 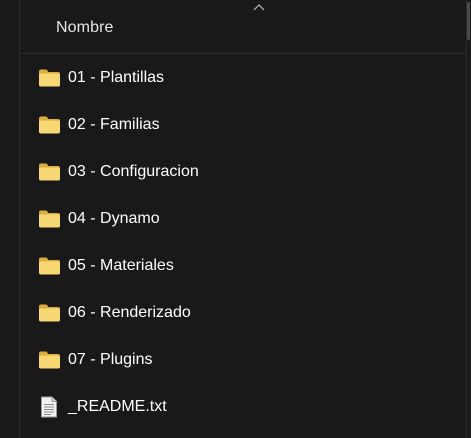 I want to click on sort-ascending-icon, so click(x=259, y=7).